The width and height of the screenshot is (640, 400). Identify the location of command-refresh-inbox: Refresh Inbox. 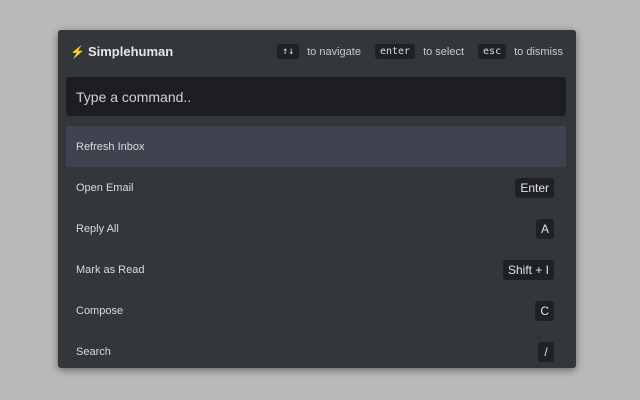
(316, 146).